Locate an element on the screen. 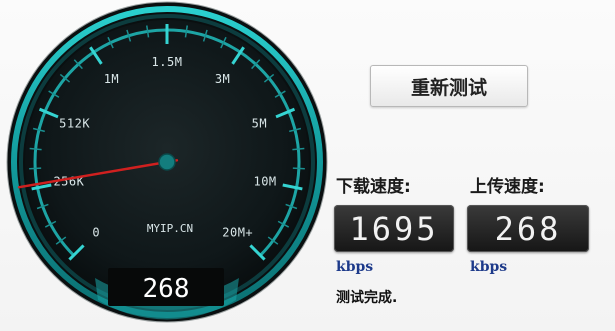  upload-speed-display: 268 is located at coordinates (528, 228).